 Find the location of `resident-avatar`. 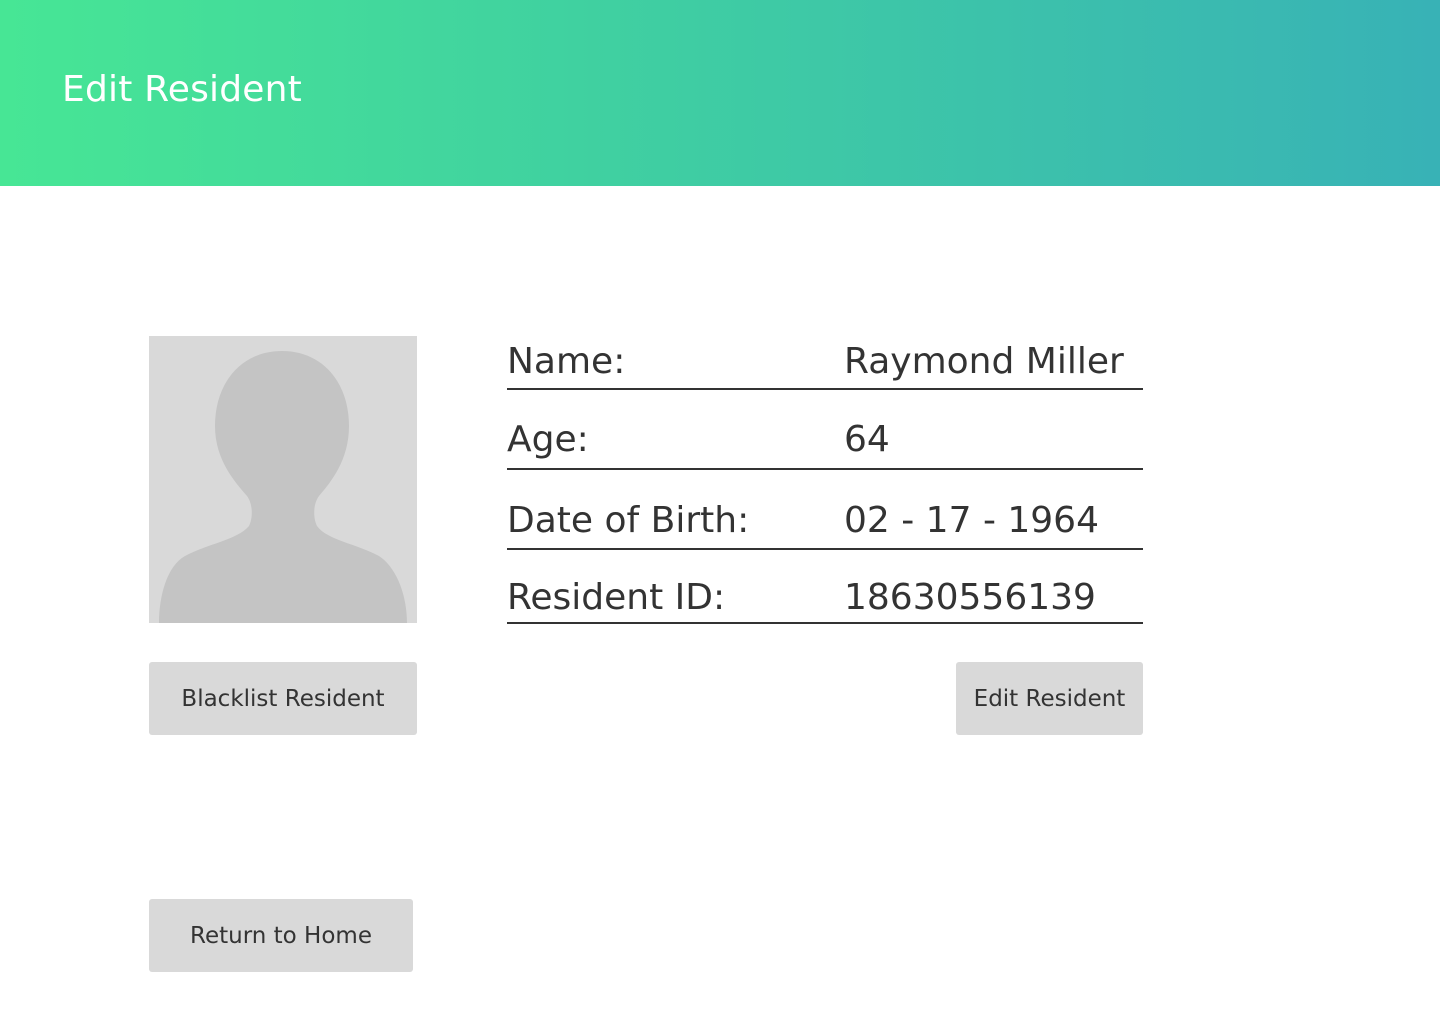

resident-avatar is located at coordinates (283, 479).